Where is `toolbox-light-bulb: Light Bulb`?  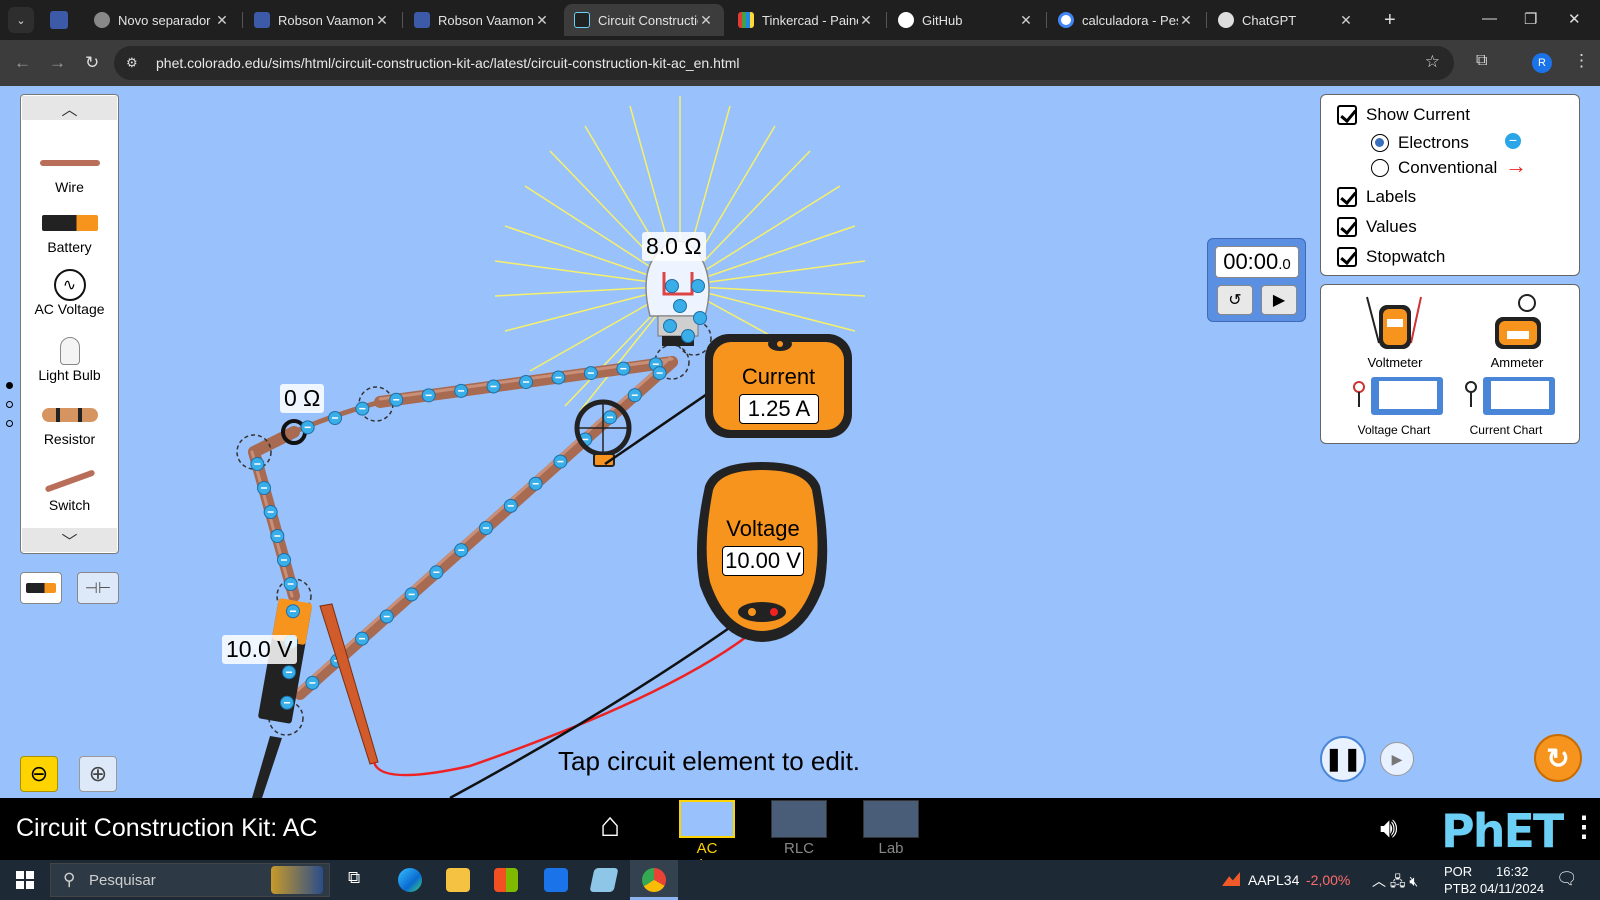
toolbox-light-bulb: Light Bulb is located at coordinates (69, 359).